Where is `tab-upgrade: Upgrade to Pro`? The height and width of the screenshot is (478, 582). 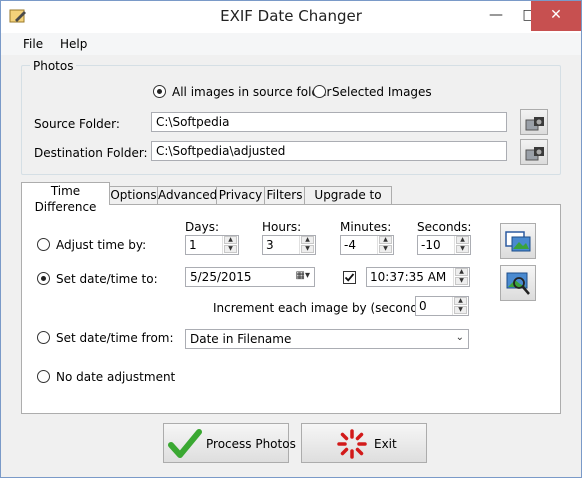 tab-upgrade: Upgrade to Pro is located at coordinates (348, 202).